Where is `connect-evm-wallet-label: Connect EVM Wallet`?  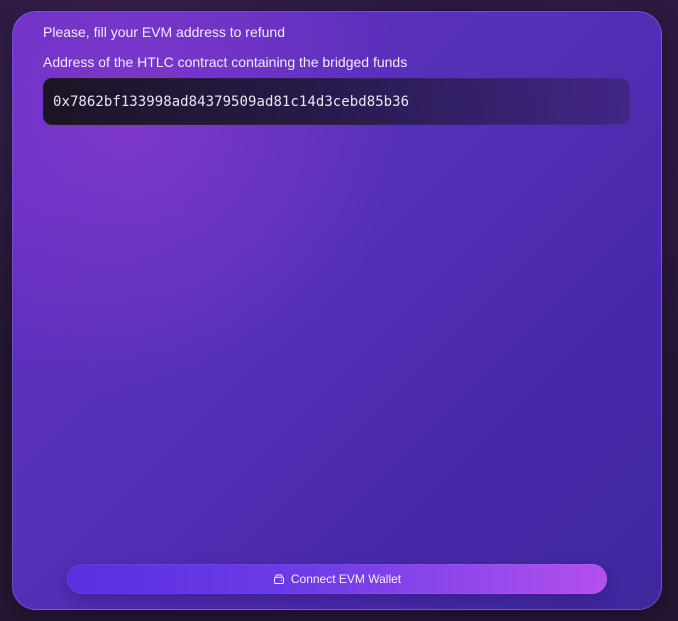 connect-evm-wallet-label: Connect EVM Wallet is located at coordinates (346, 579).